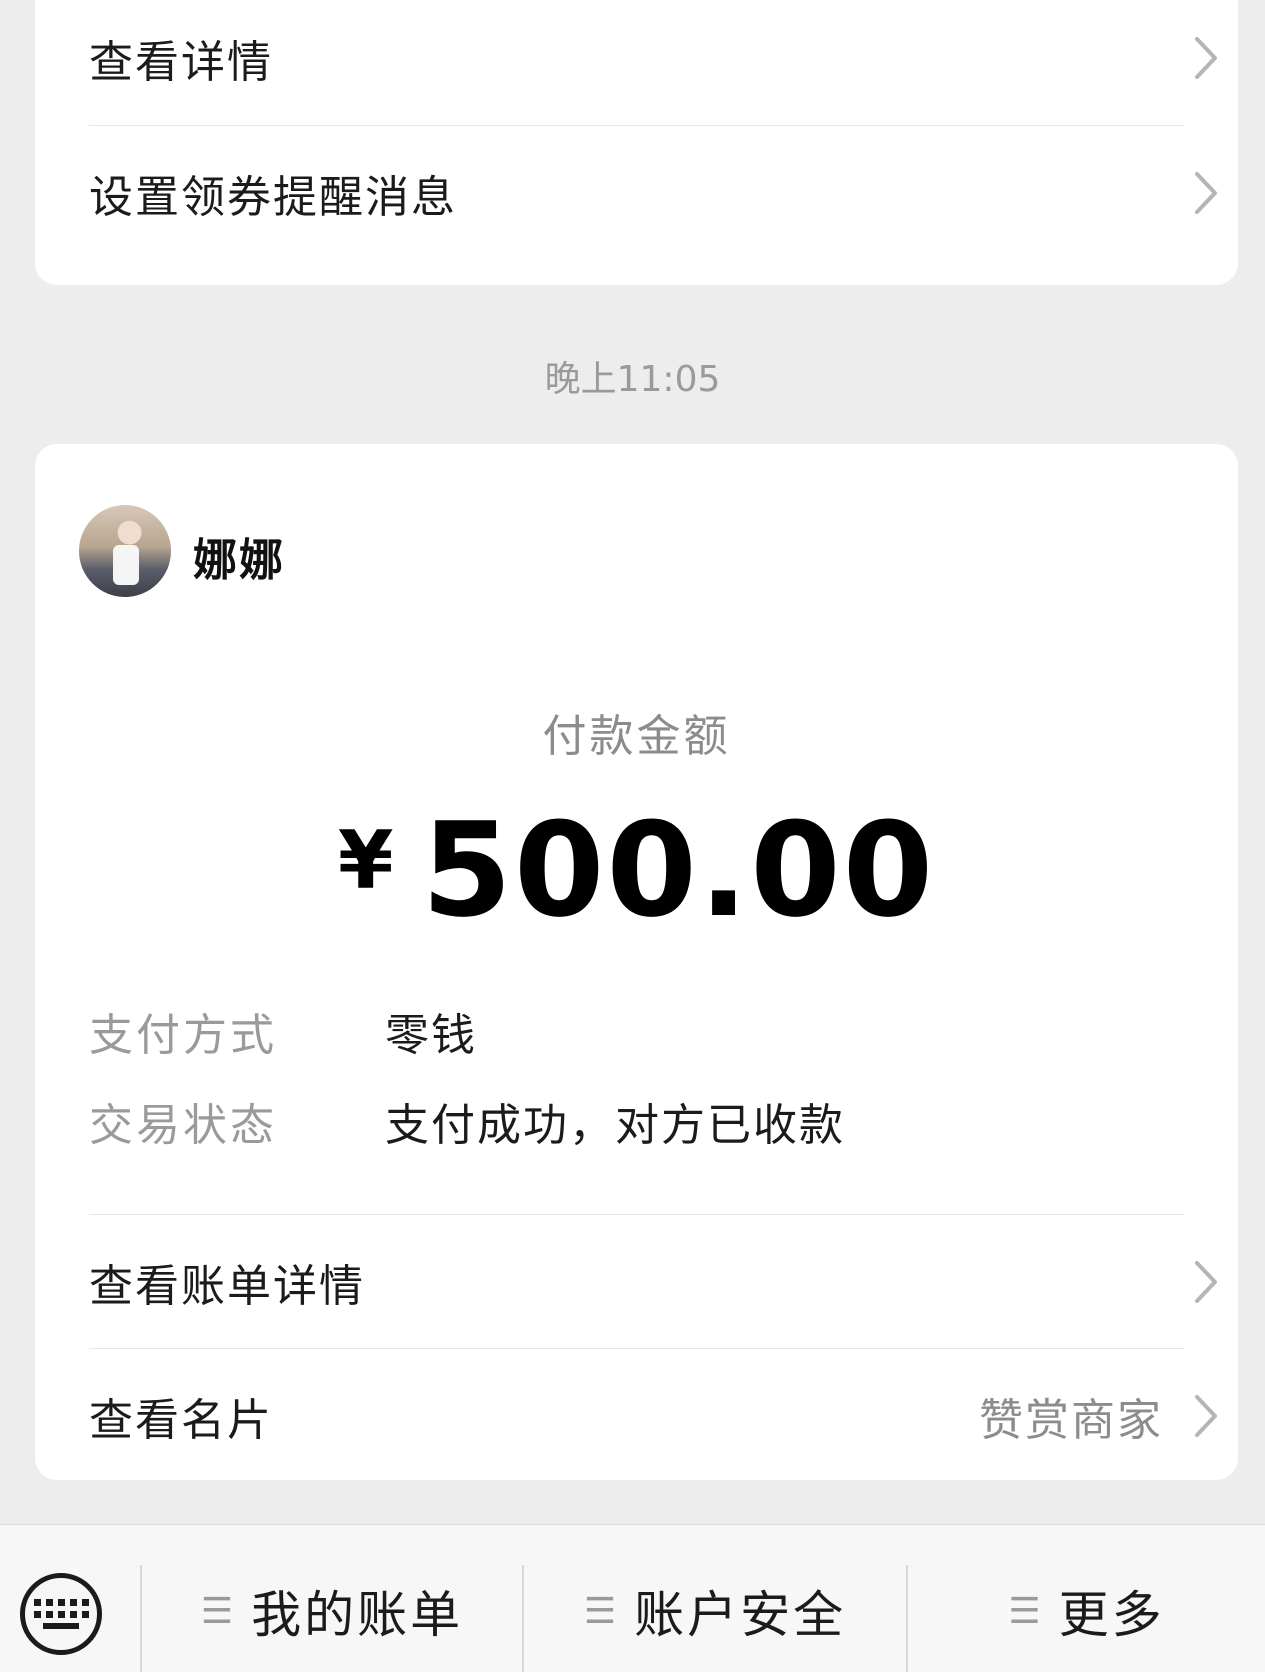 The image size is (1265, 1672). What do you see at coordinates (365, 860) in the screenshot?
I see `currency-symbol: ¥` at bounding box center [365, 860].